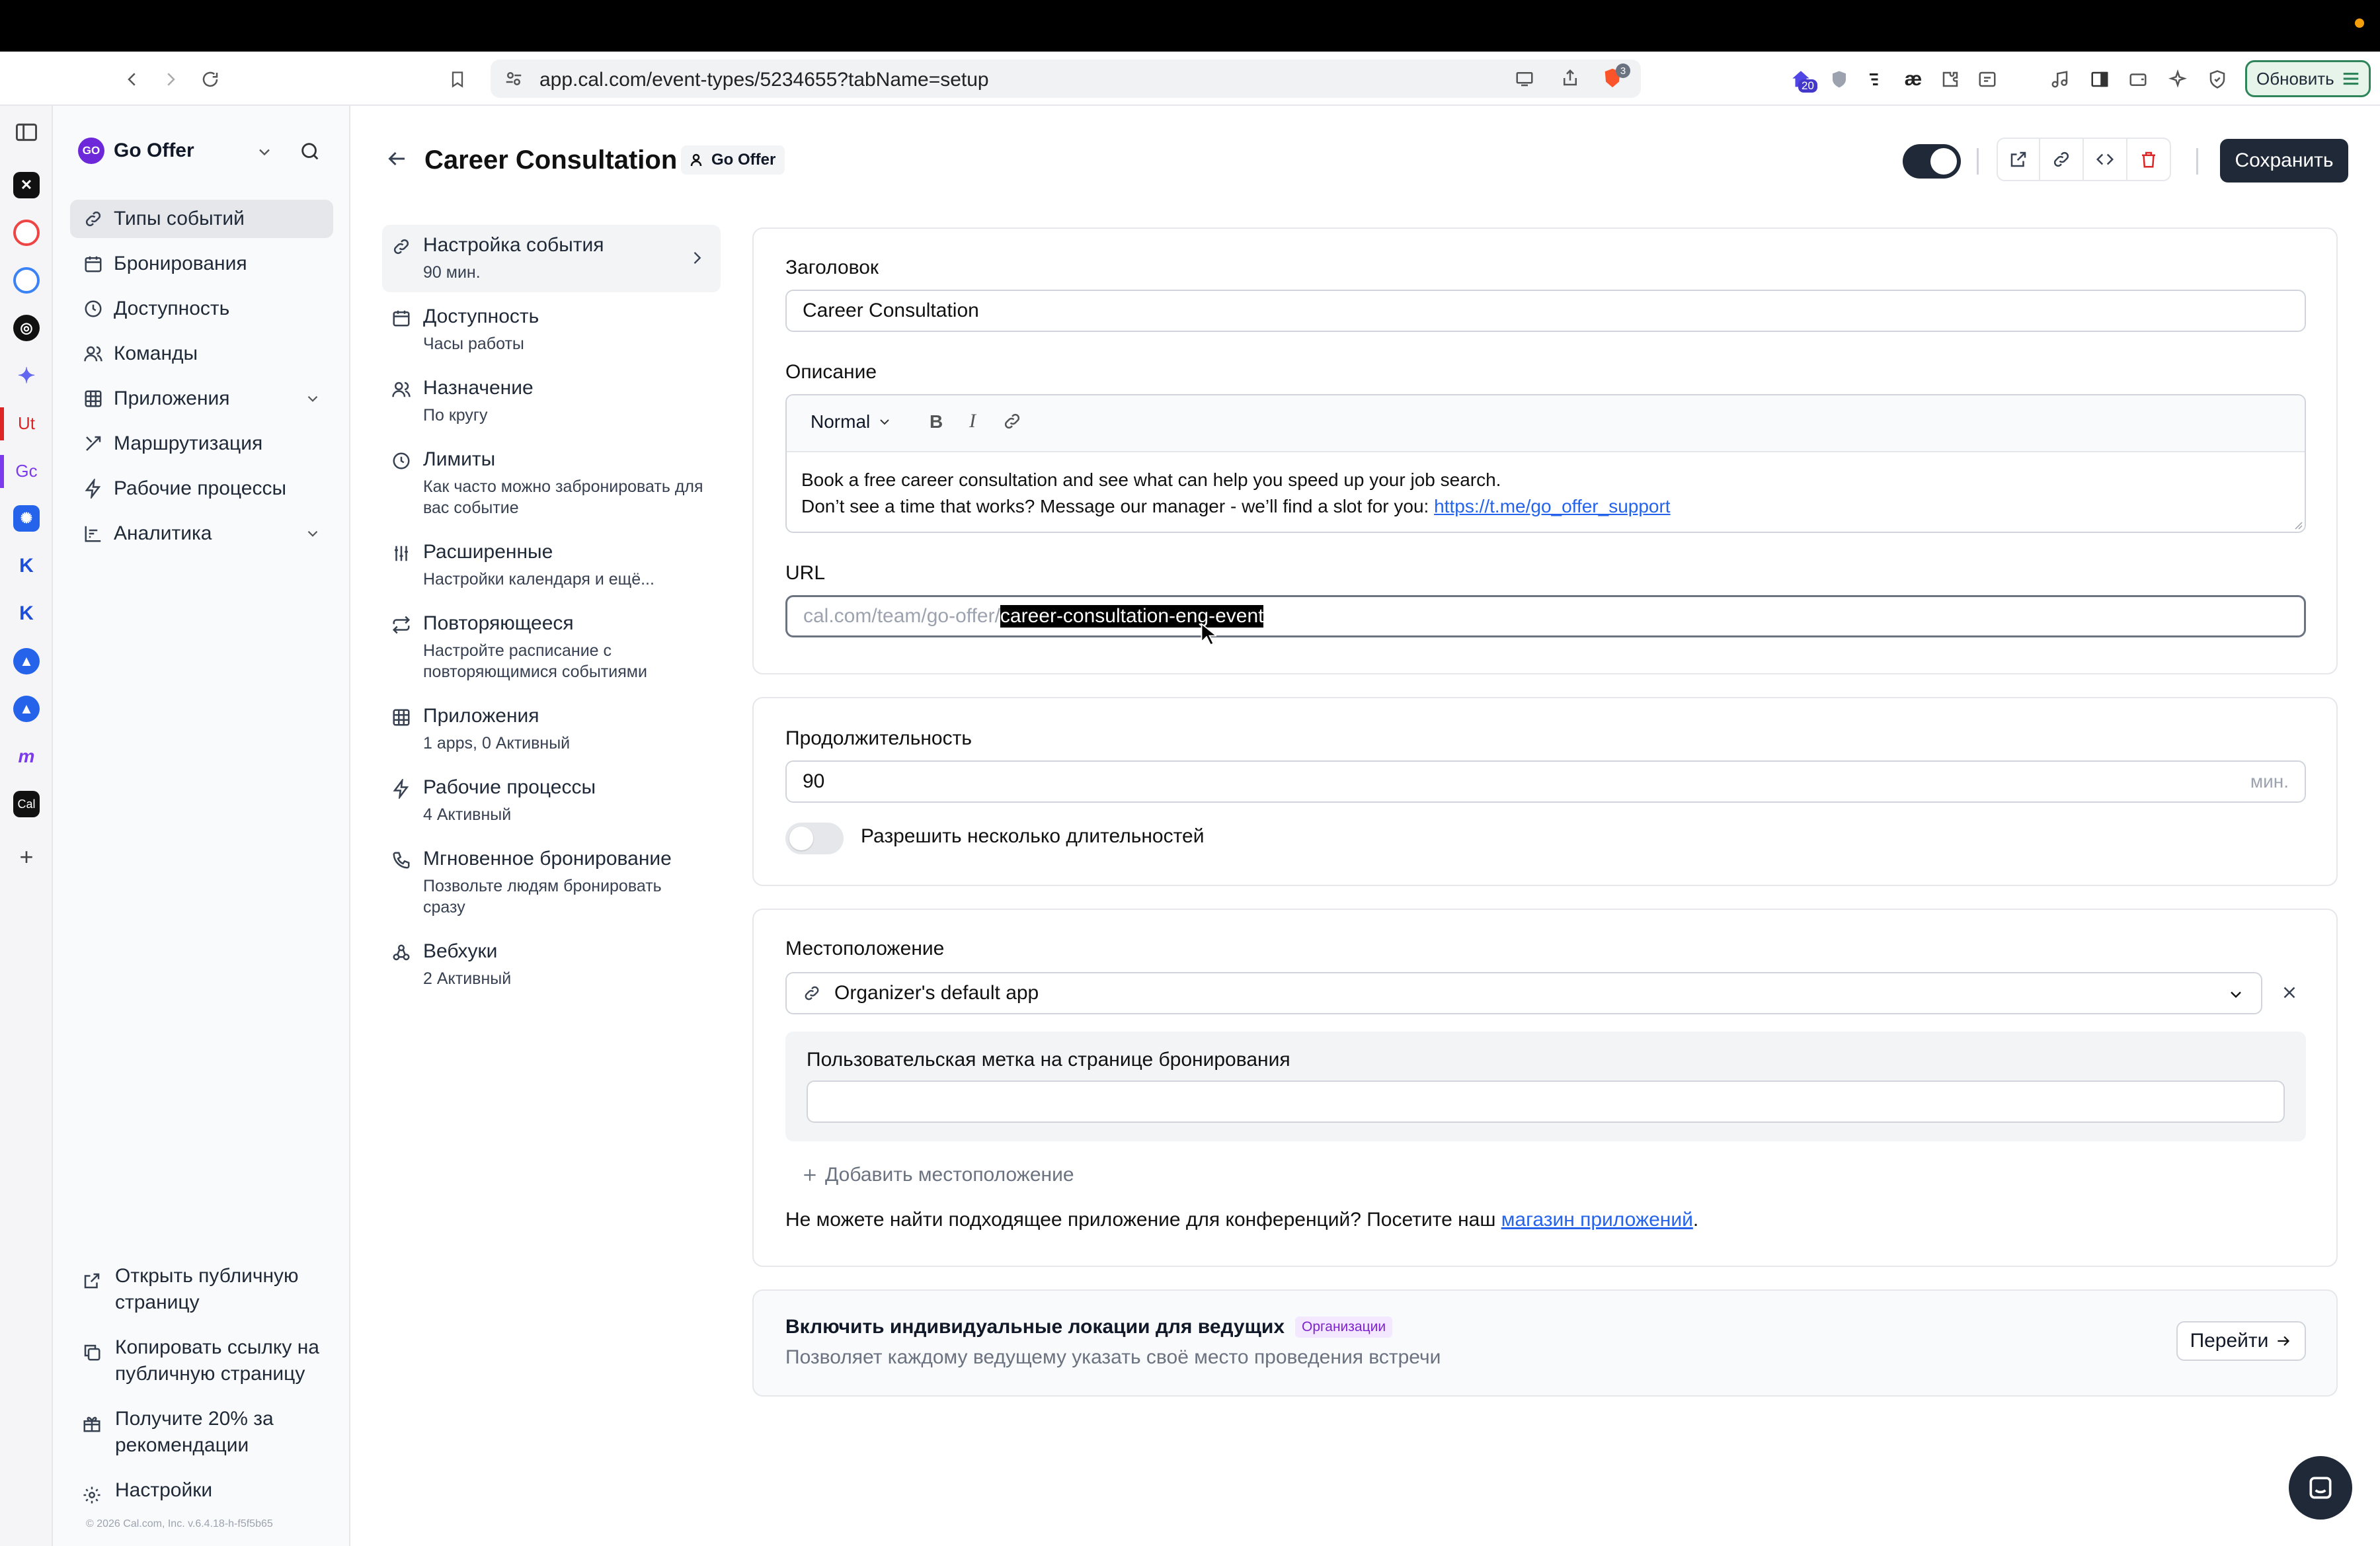  I want to click on music-icon, so click(2060, 79).